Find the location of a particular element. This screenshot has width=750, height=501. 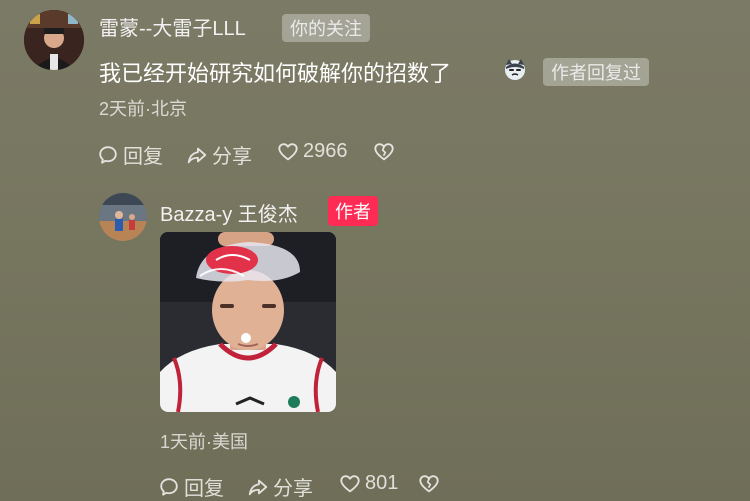

reply-button: 回复 is located at coordinates (130, 154).